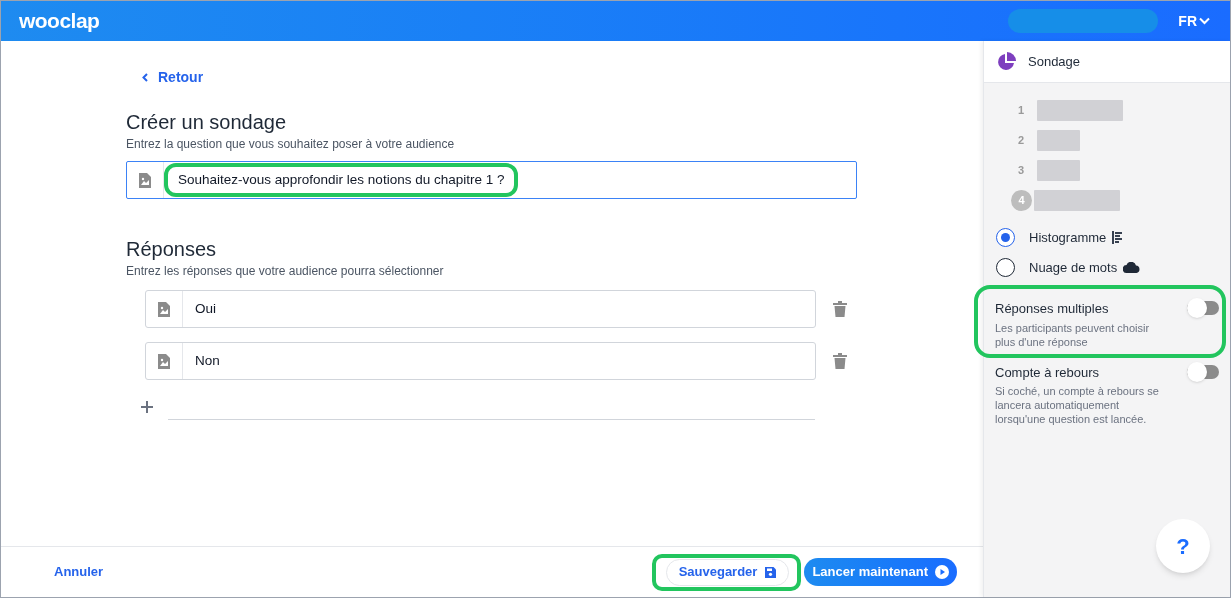 The width and height of the screenshot is (1231, 598). Describe the element at coordinates (1204, 21) in the screenshot. I see `chevron-down-icon` at that location.